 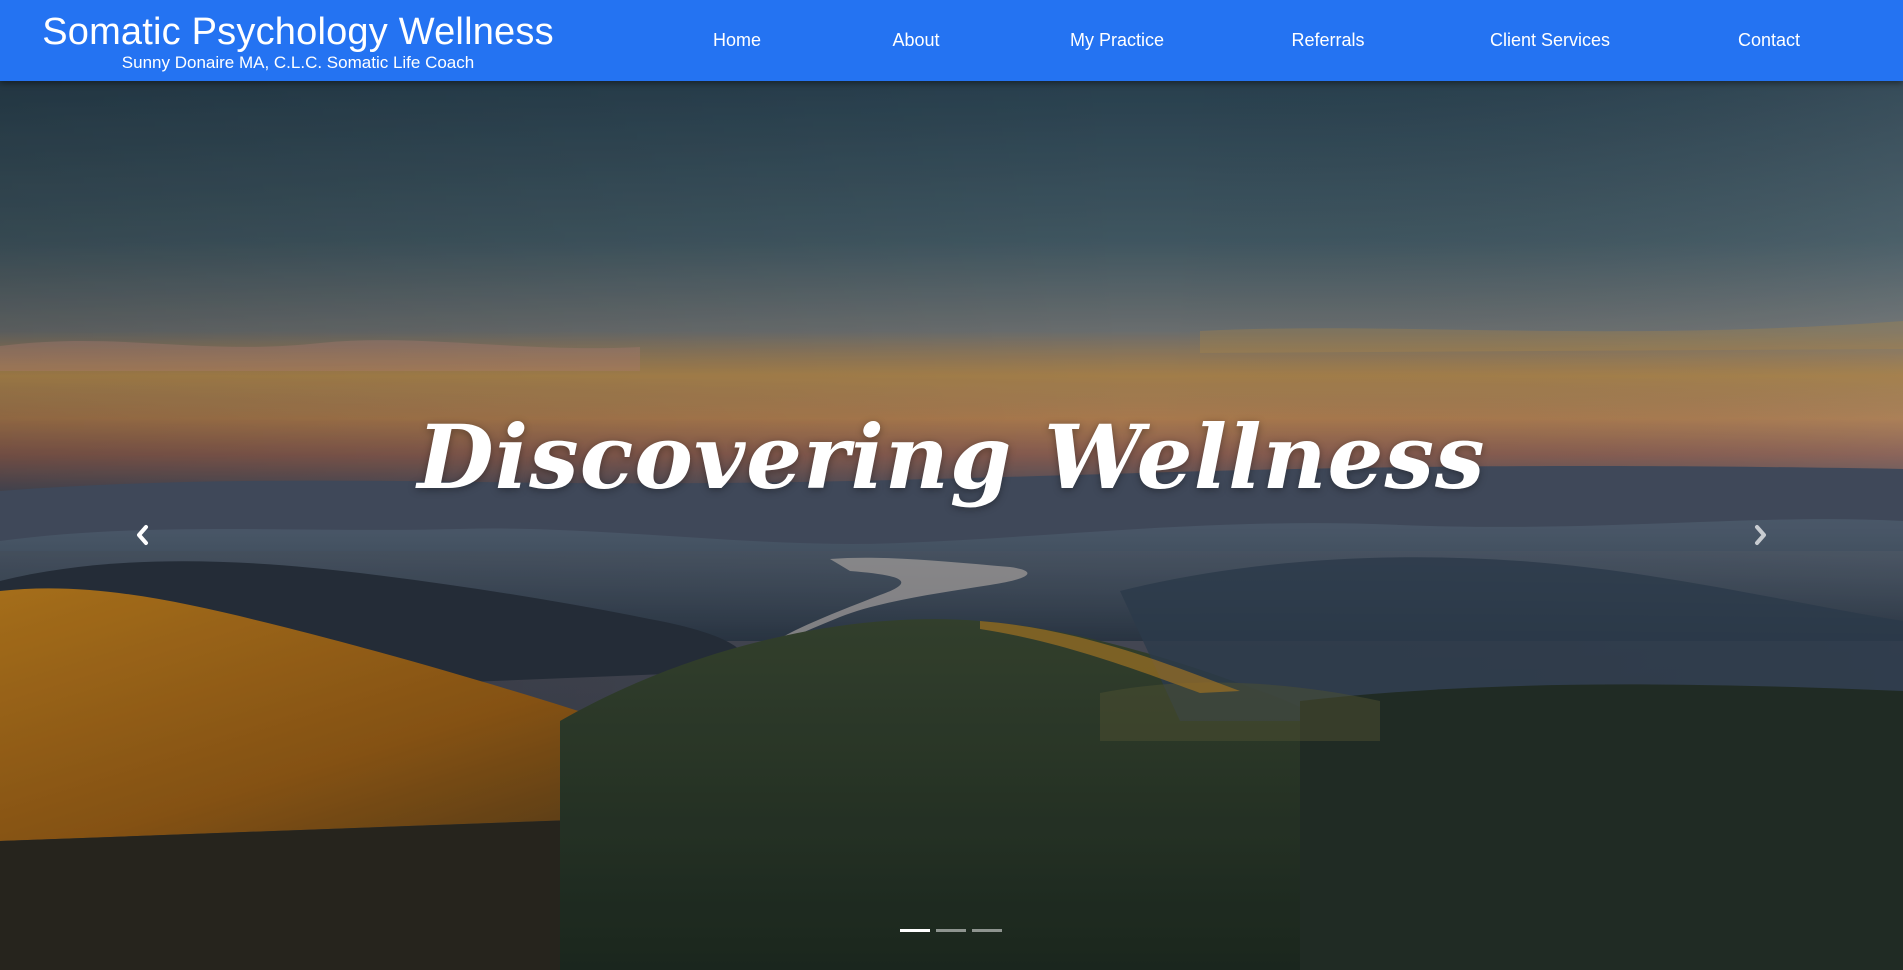 What do you see at coordinates (1327, 40) in the screenshot?
I see `nav-item-referrals: Referrals` at bounding box center [1327, 40].